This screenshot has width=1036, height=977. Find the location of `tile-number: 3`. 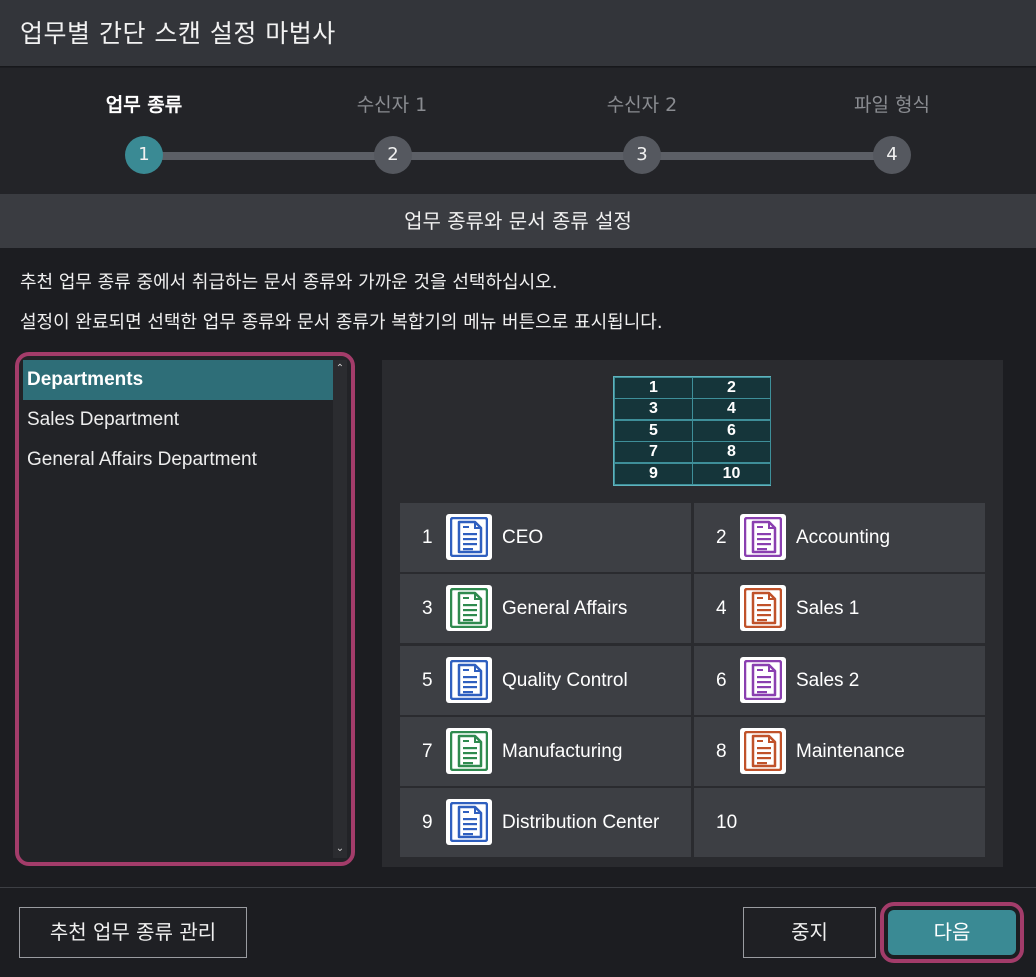

tile-number: 3 is located at coordinates (427, 608).